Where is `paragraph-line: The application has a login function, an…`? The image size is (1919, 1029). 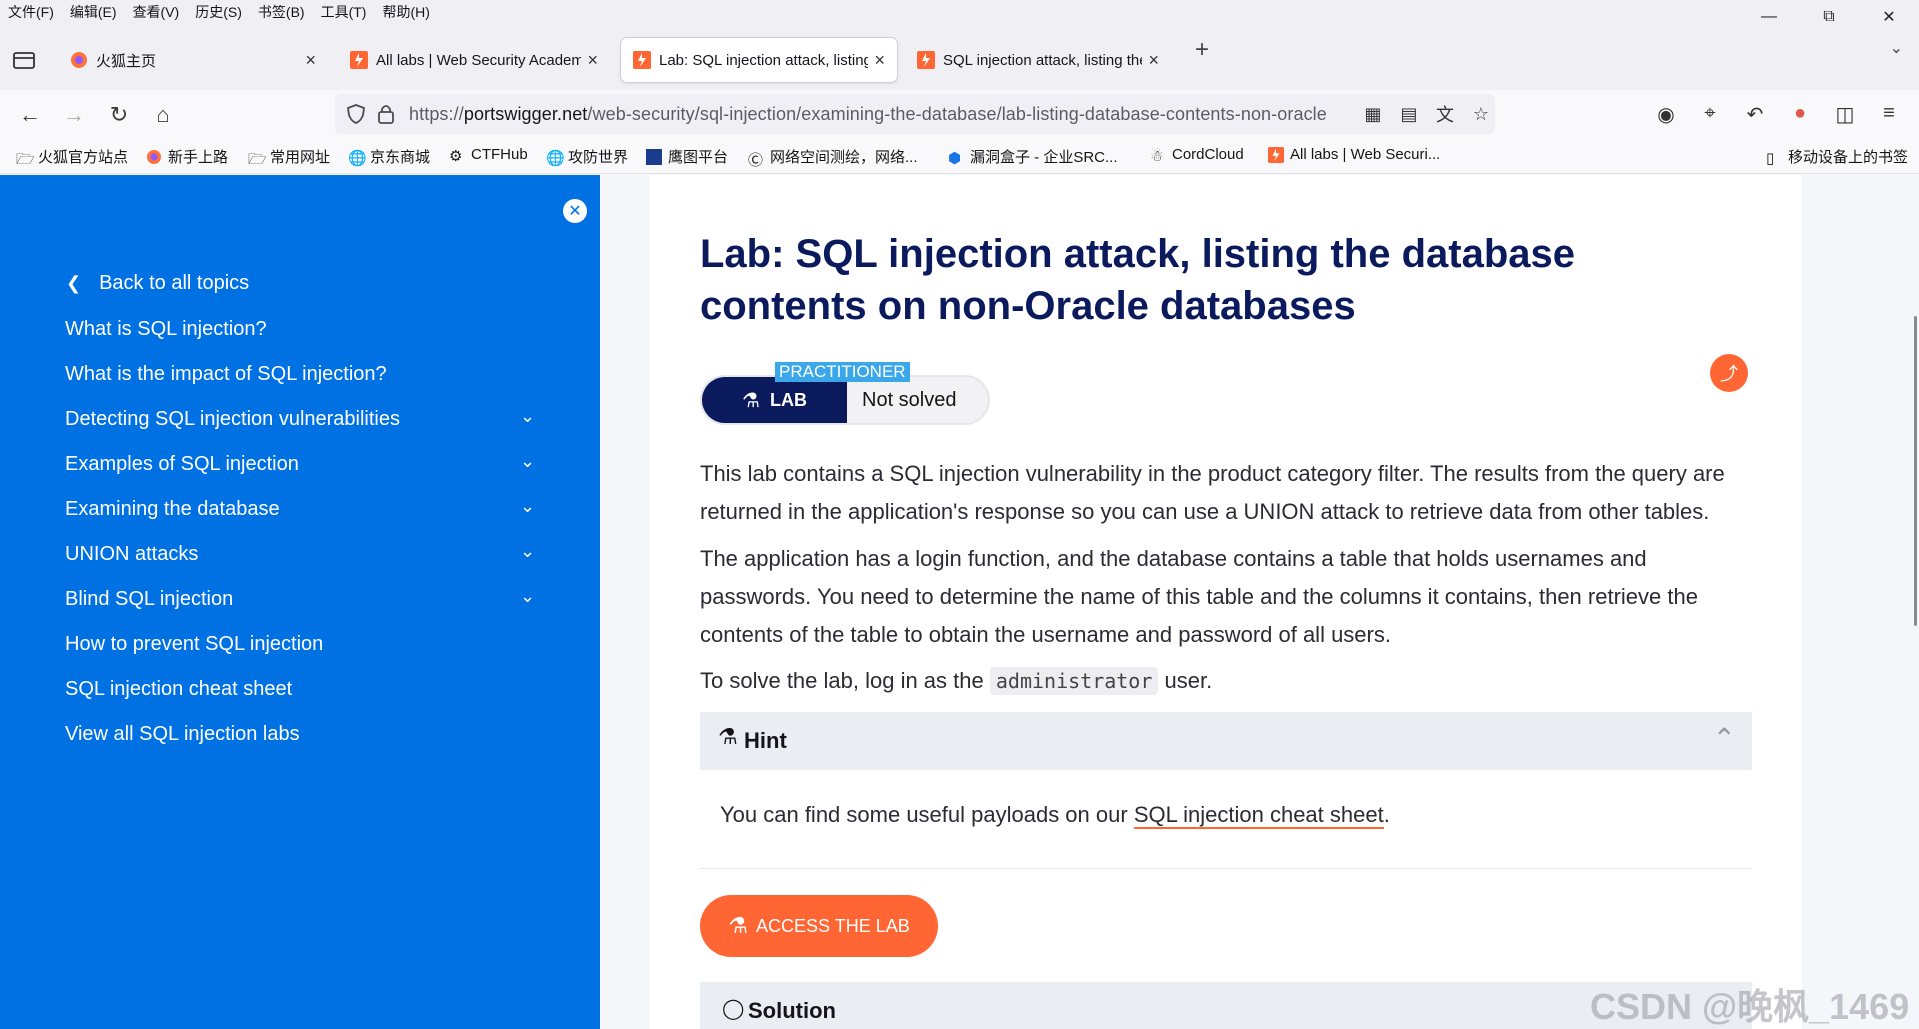
paragraph-line: The application has a login function, an… is located at coordinates (1173, 558).